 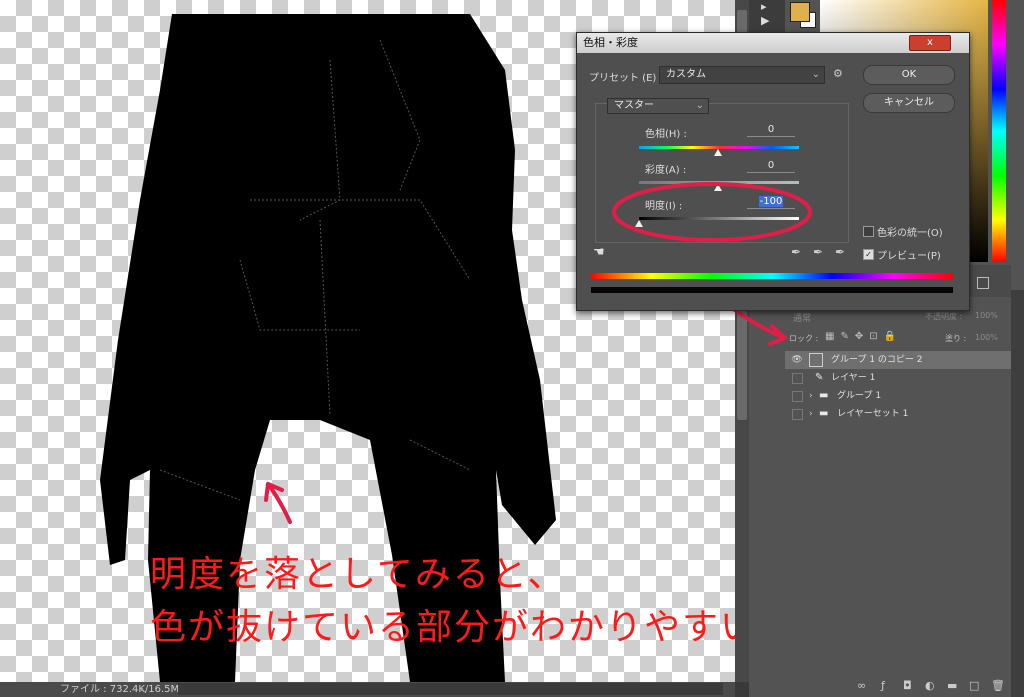 What do you see at coordinates (907, 685) in the screenshot?
I see `mask-icon: ◘` at bounding box center [907, 685].